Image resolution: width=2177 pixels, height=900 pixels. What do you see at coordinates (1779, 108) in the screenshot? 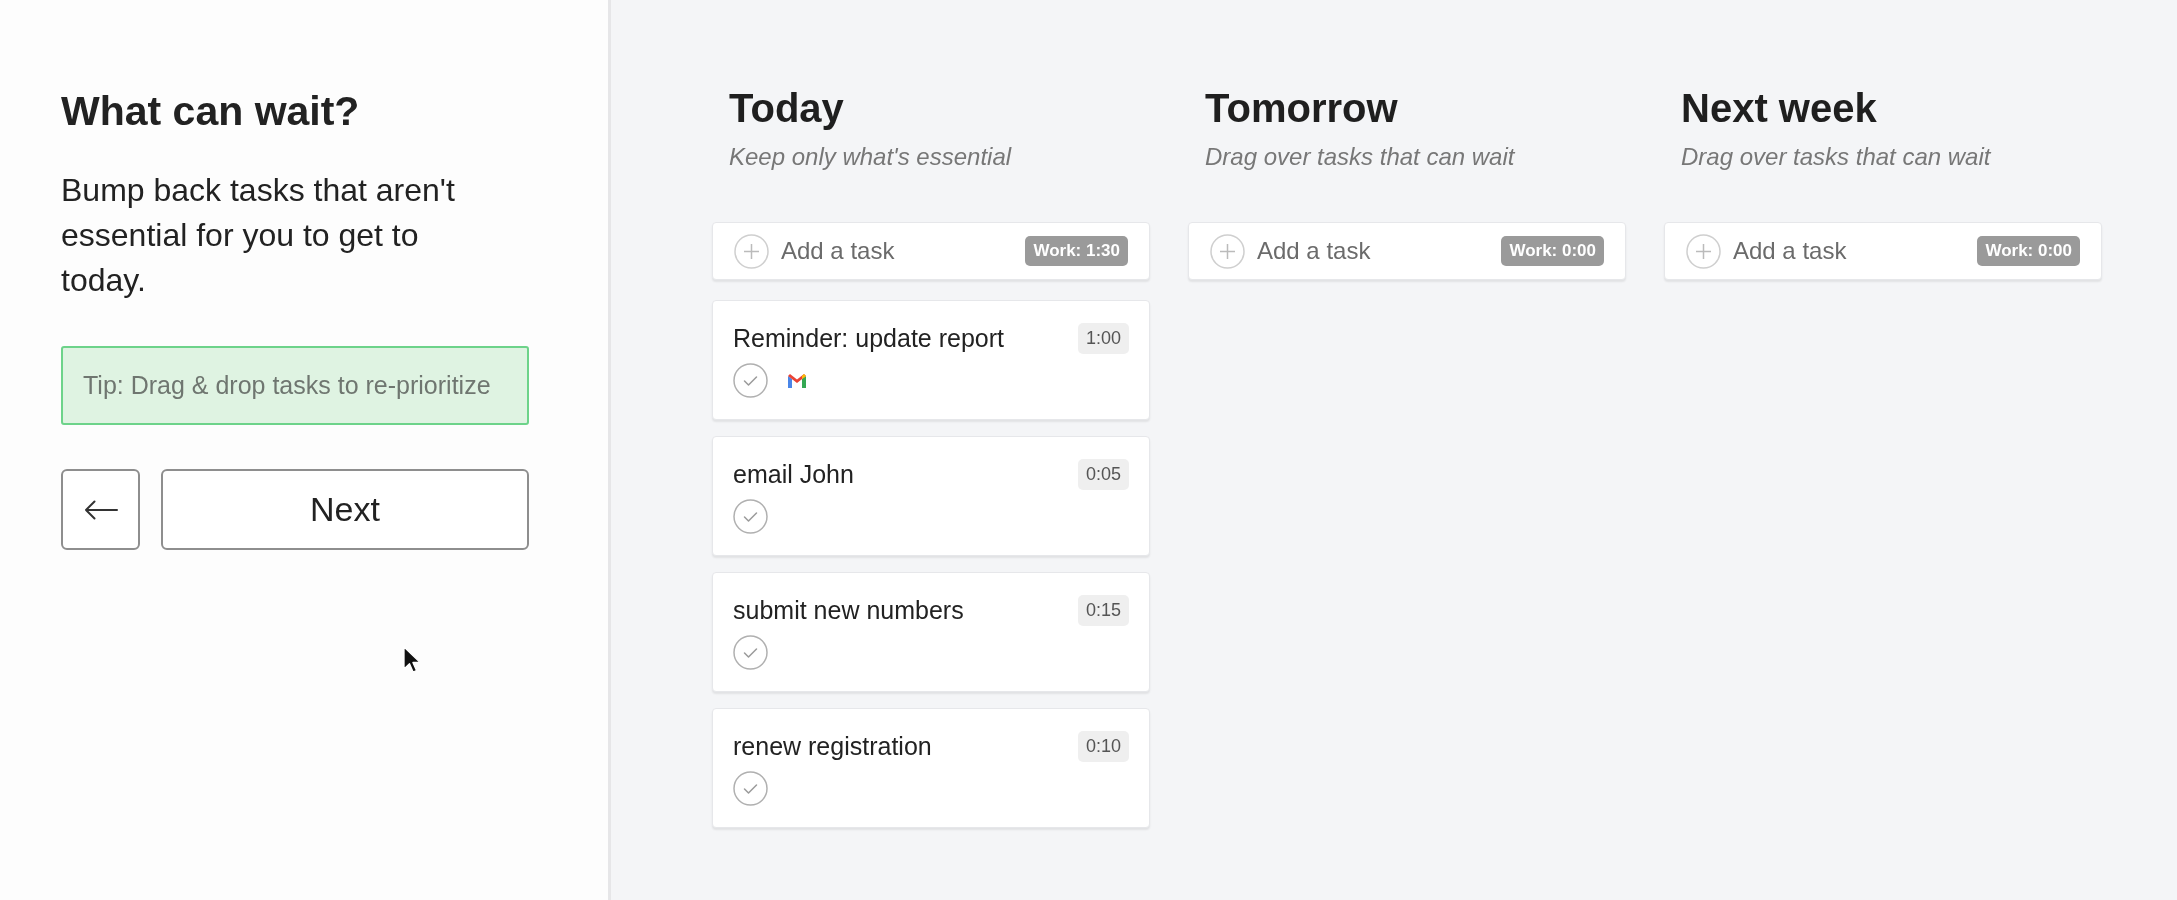
I see `column-title: Next week` at bounding box center [1779, 108].